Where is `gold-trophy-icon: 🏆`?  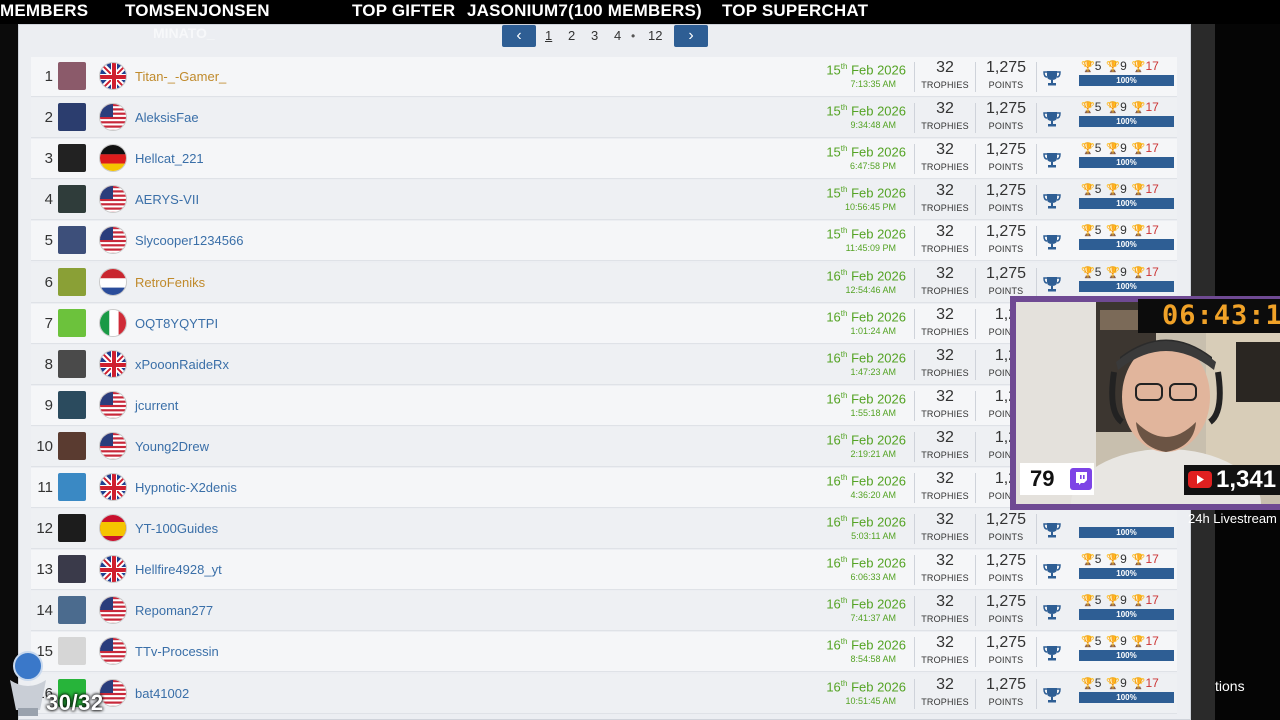 gold-trophy-icon: 🏆 is located at coordinates (1088, 190).